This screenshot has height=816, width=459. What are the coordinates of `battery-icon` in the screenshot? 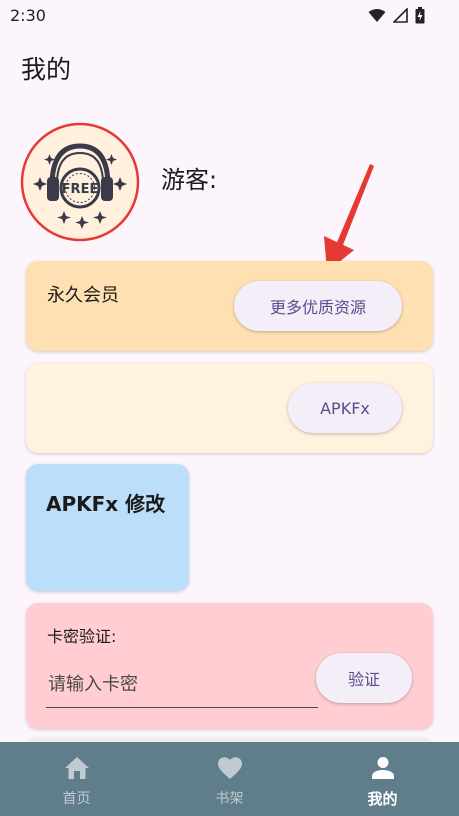 It's located at (420, 17).